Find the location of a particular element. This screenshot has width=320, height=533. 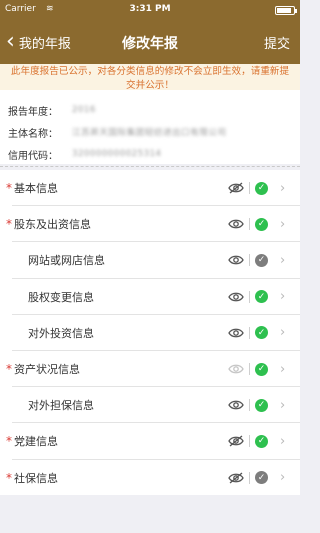

status-bar: Carrier ≋ 3:31 PM is located at coordinates (150, 10).